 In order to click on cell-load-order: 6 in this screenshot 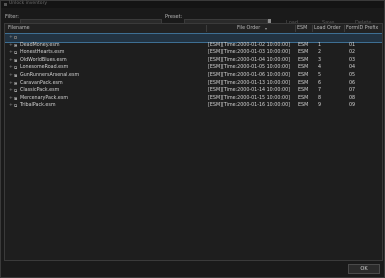, I will do `click(320, 83)`.